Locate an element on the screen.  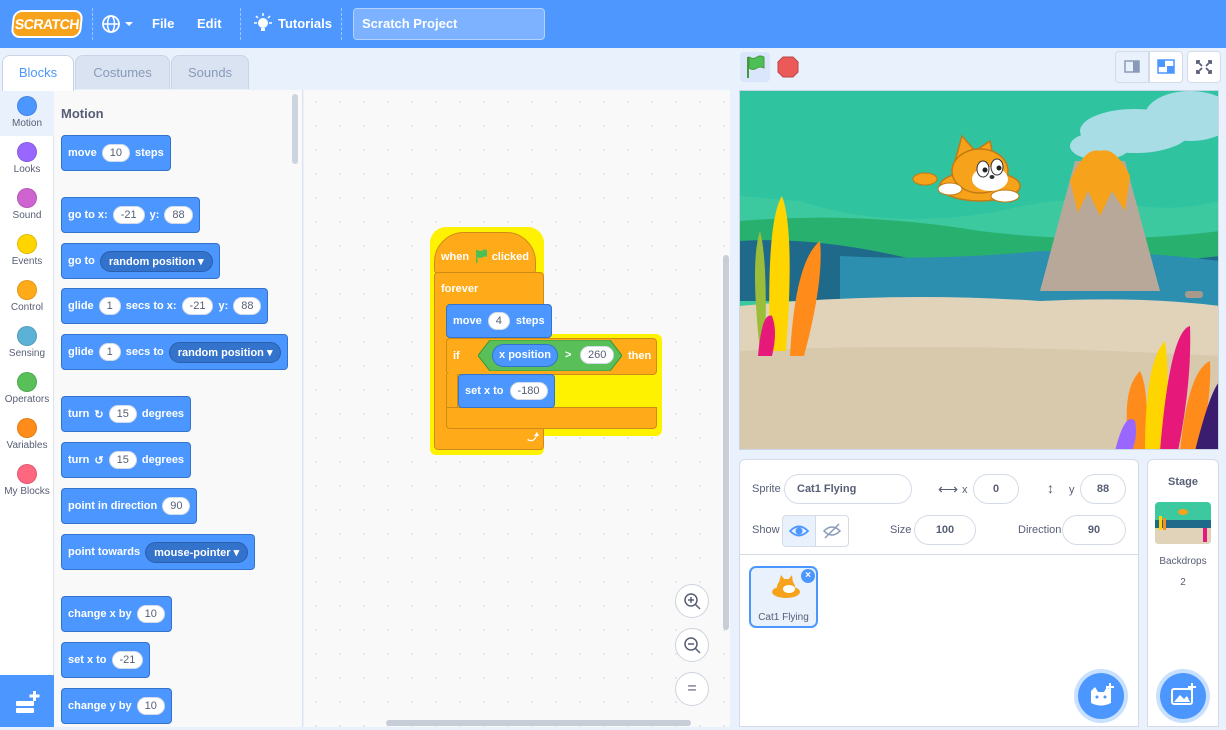
go-to-block: go to random position ▾ is located at coordinates (140, 261).